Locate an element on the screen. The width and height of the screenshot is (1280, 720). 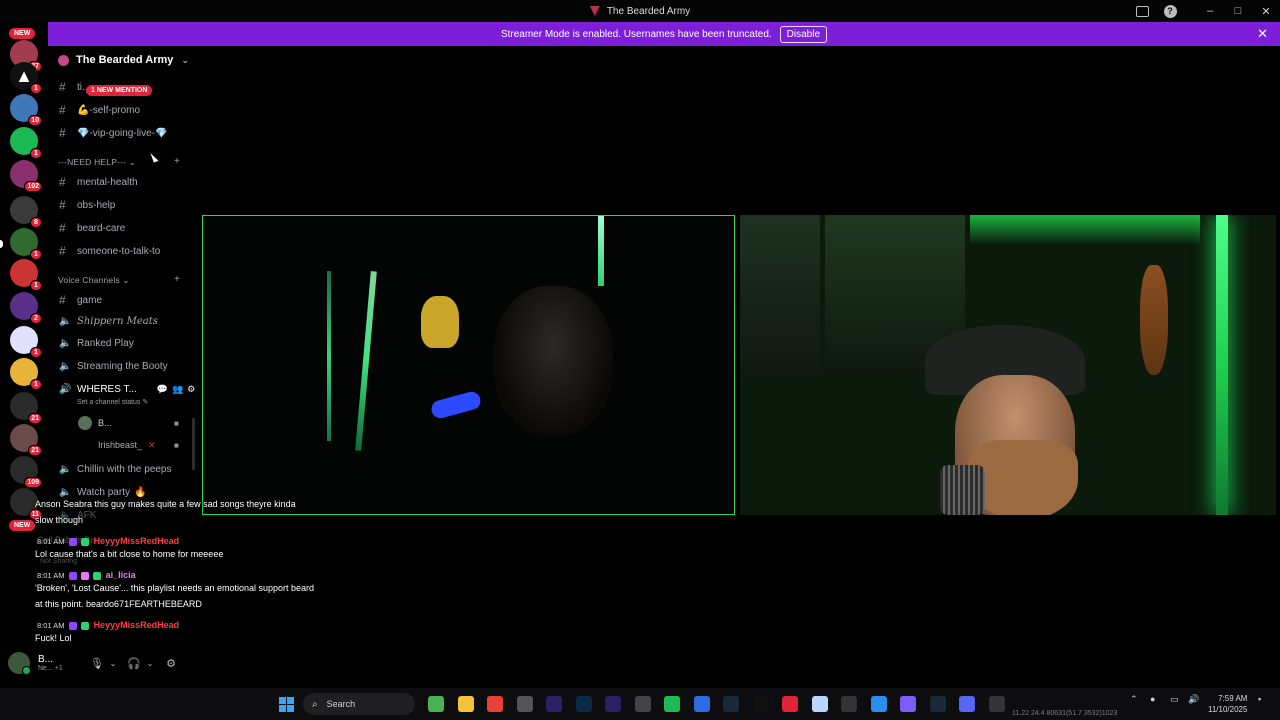
file-explorer-icon is located at coordinates (465, 704).